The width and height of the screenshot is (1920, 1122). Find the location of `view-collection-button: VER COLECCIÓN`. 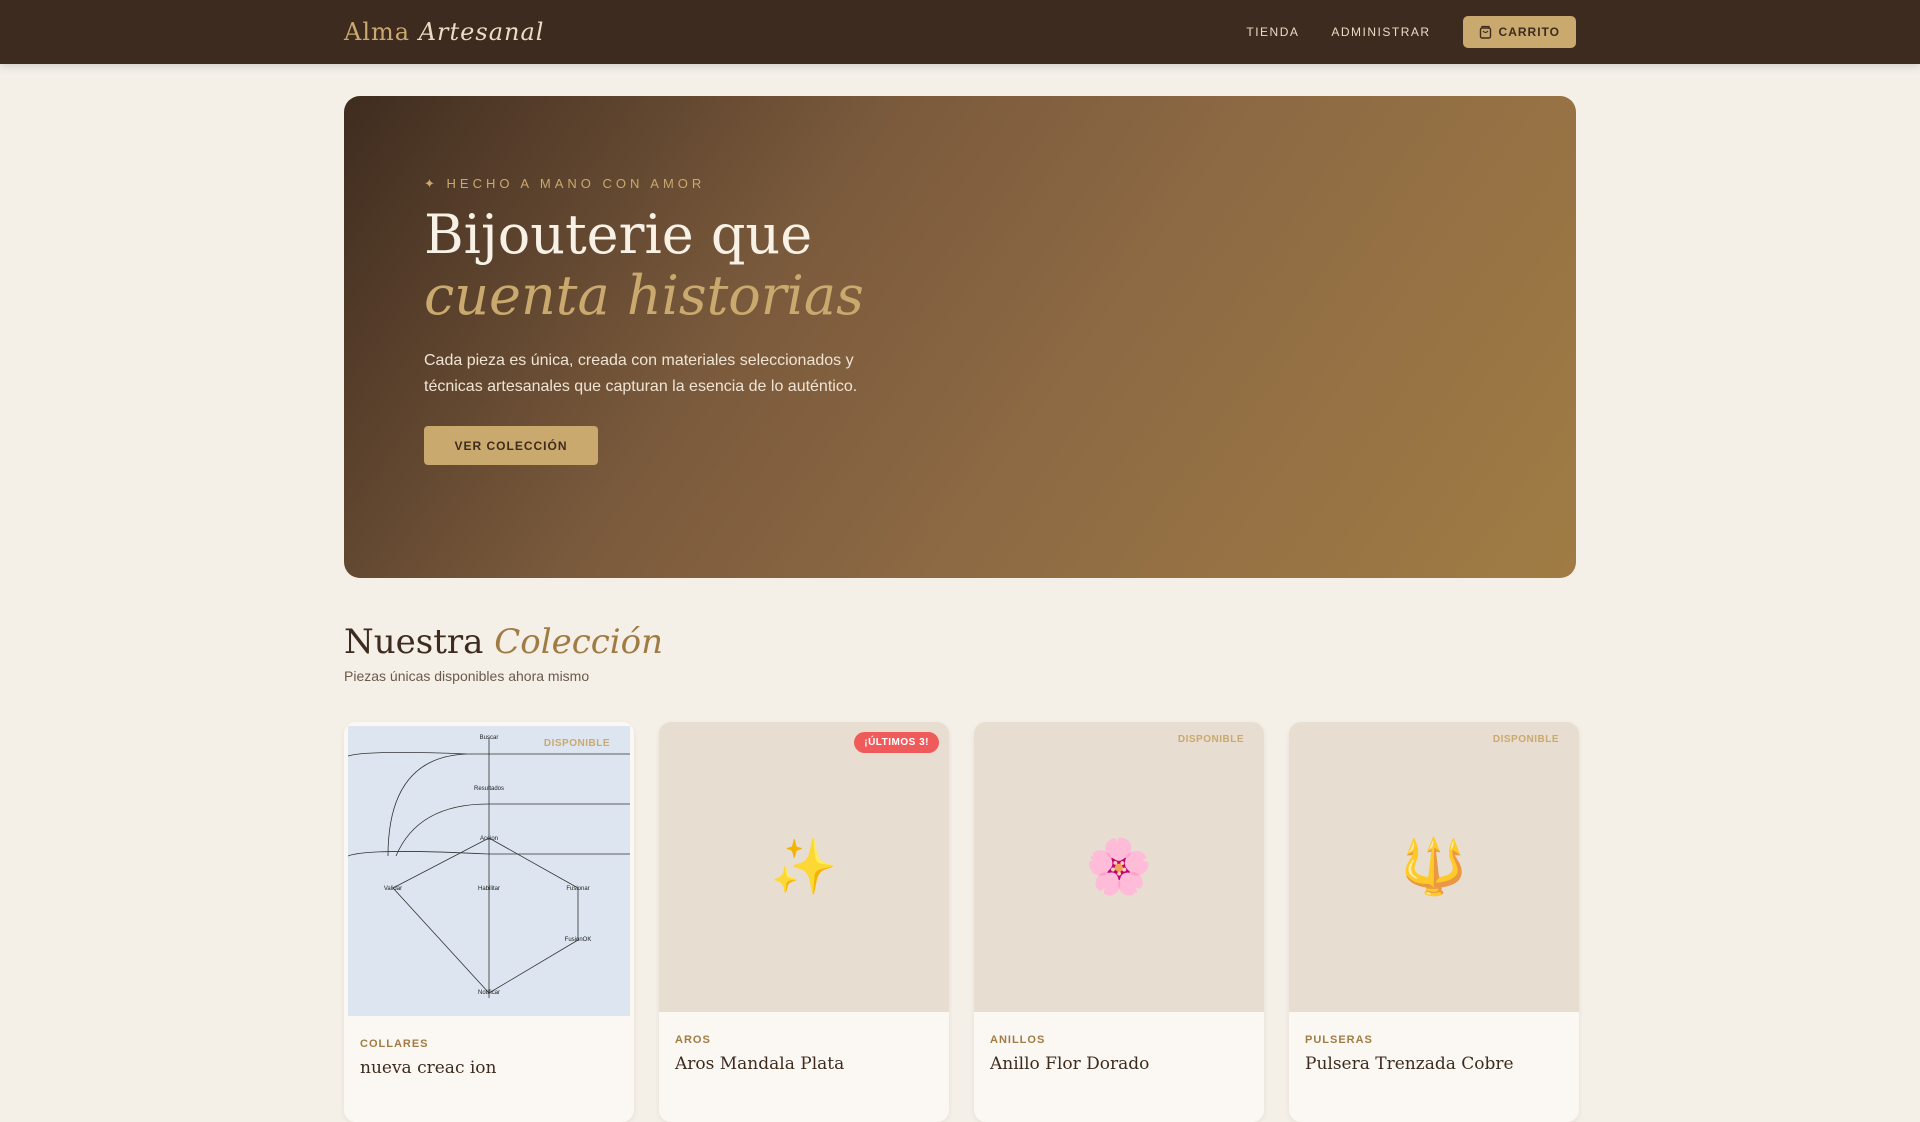

view-collection-button: VER COLECCIÓN is located at coordinates (511, 445).